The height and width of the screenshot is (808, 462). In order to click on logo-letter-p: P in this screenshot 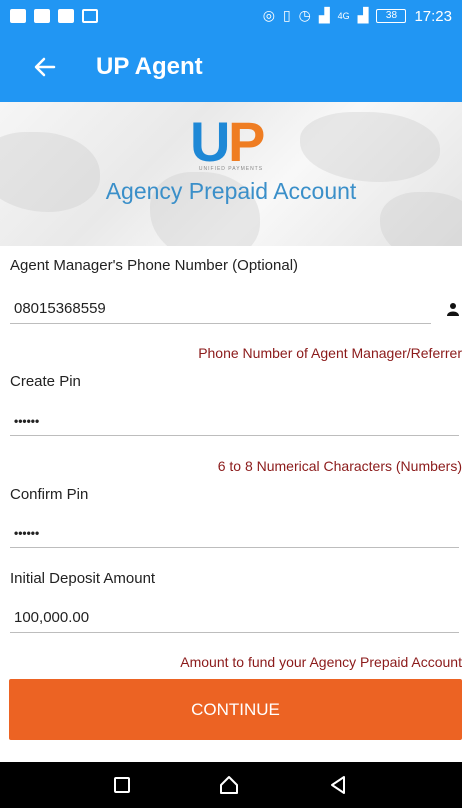, I will do `click(247, 141)`.